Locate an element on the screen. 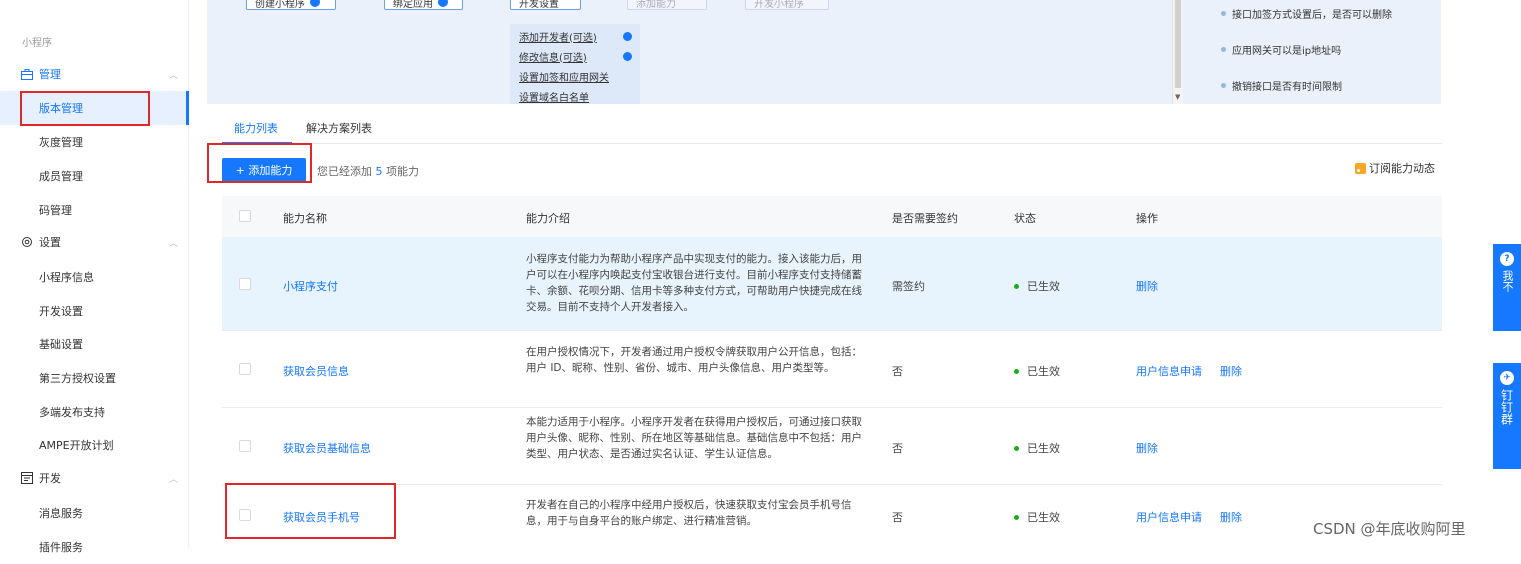 This screenshot has height=564, width=1521. faq-item: 应用网关可以是ip地址吗 is located at coordinates (1281, 49).